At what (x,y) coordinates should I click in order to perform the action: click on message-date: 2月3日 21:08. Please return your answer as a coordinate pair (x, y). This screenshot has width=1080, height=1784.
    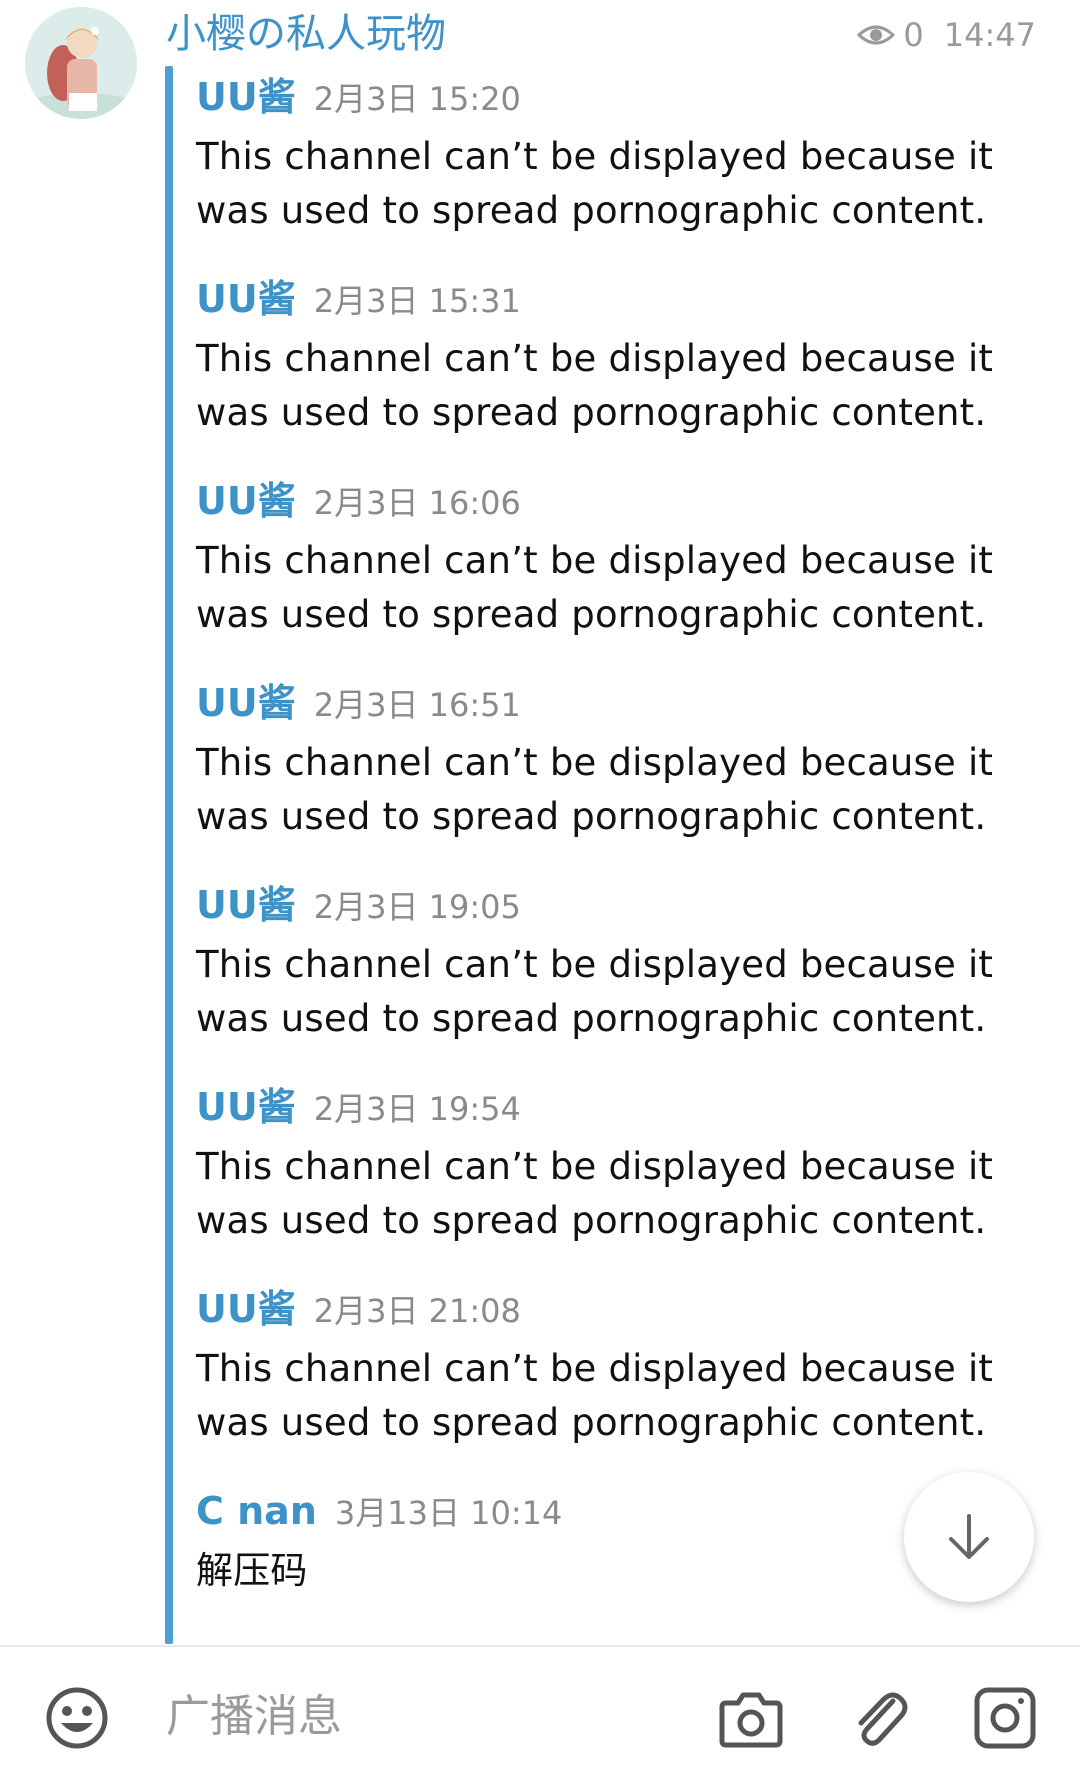
    Looking at the image, I should click on (417, 1311).